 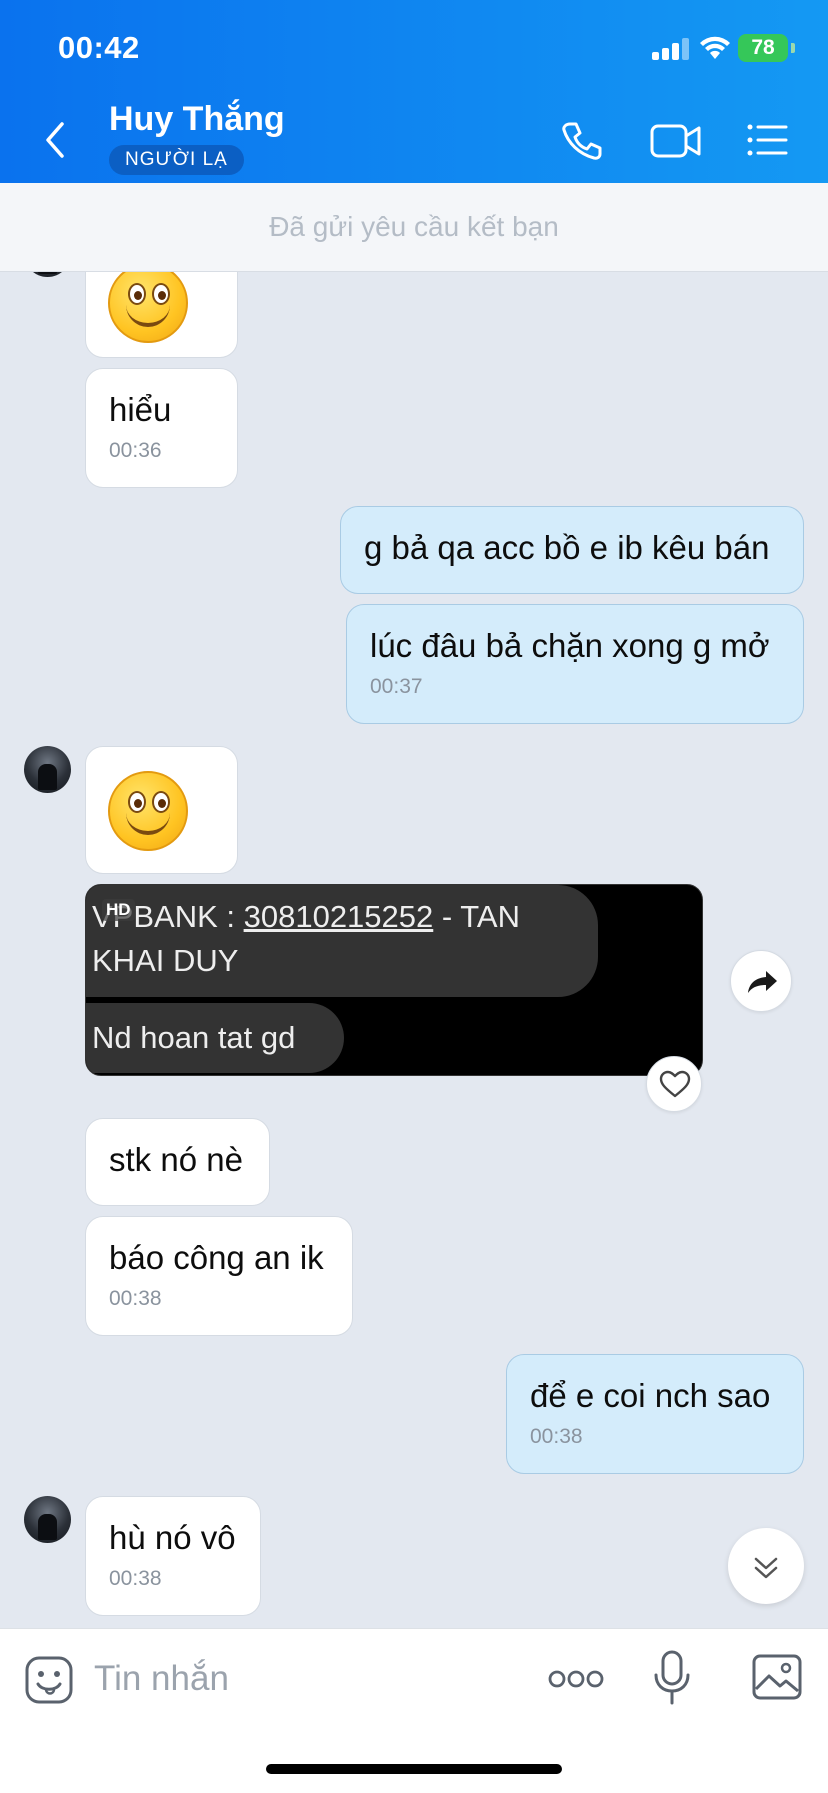 I want to click on message-text: lúc đâu bả chặn xong g mở, so click(x=570, y=645).